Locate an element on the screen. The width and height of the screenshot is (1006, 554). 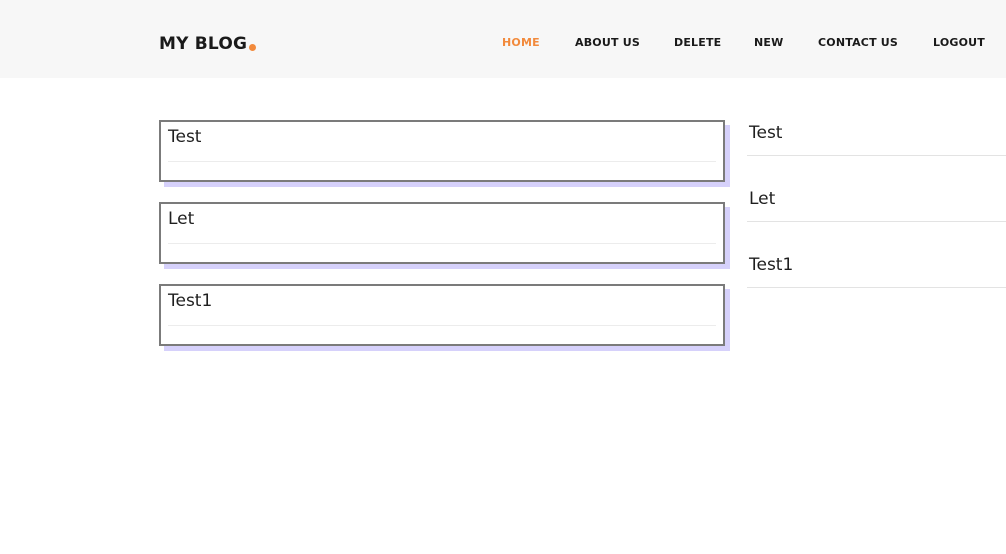
nav-home: HOME is located at coordinates (521, 43).